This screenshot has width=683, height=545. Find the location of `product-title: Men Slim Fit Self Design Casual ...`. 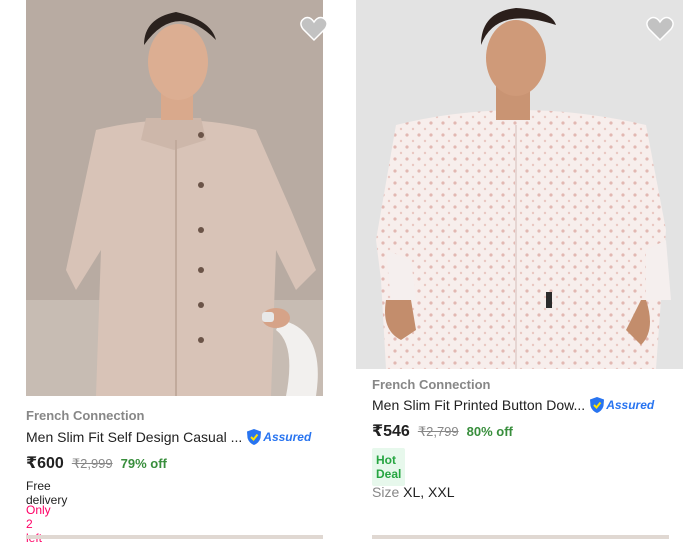

product-title: Men Slim Fit Self Design Casual ... is located at coordinates (134, 437).